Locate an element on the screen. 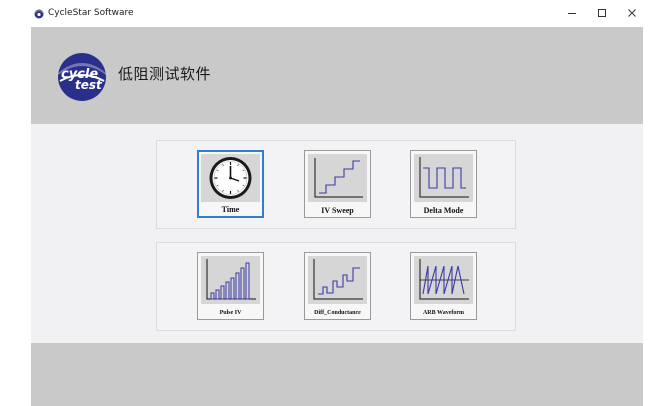 This screenshot has height=406, width=662. delta-mode-button: Delta Mode is located at coordinates (443, 184).